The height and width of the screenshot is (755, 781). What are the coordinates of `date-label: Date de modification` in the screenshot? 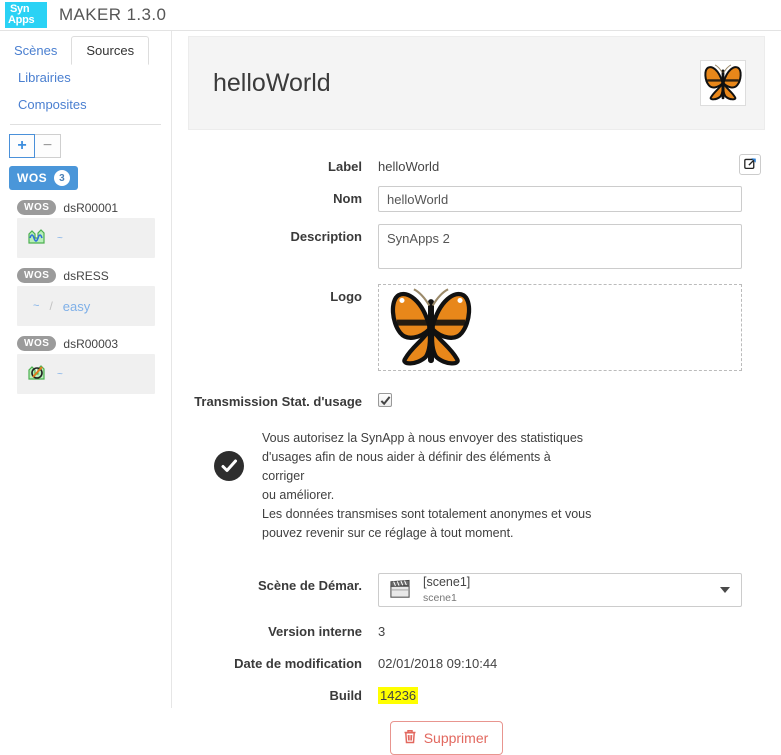 It's located at (298, 663).